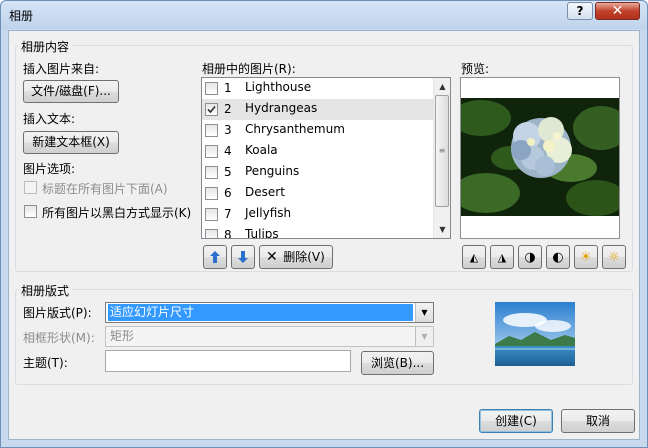 This screenshot has height=448, width=648. I want to click on picture-name: Chrysanthemum, so click(295, 129).